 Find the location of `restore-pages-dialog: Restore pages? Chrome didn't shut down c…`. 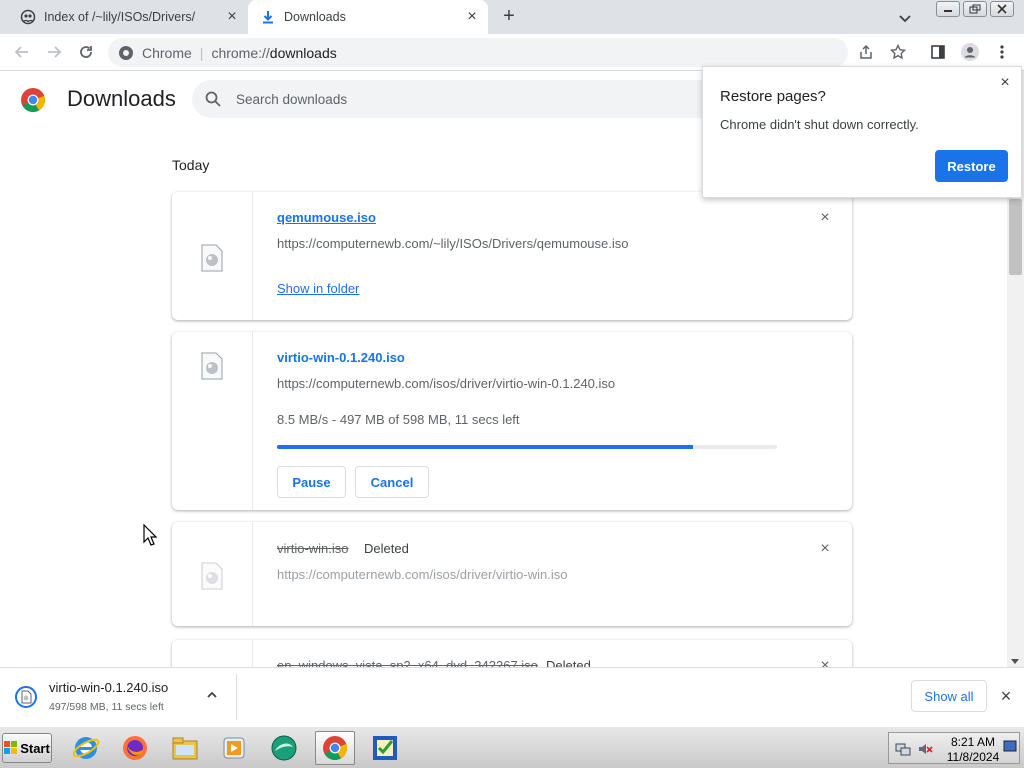

restore-pages-dialog: Restore pages? Chrome didn't shut down c… is located at coordinates (862, 132).